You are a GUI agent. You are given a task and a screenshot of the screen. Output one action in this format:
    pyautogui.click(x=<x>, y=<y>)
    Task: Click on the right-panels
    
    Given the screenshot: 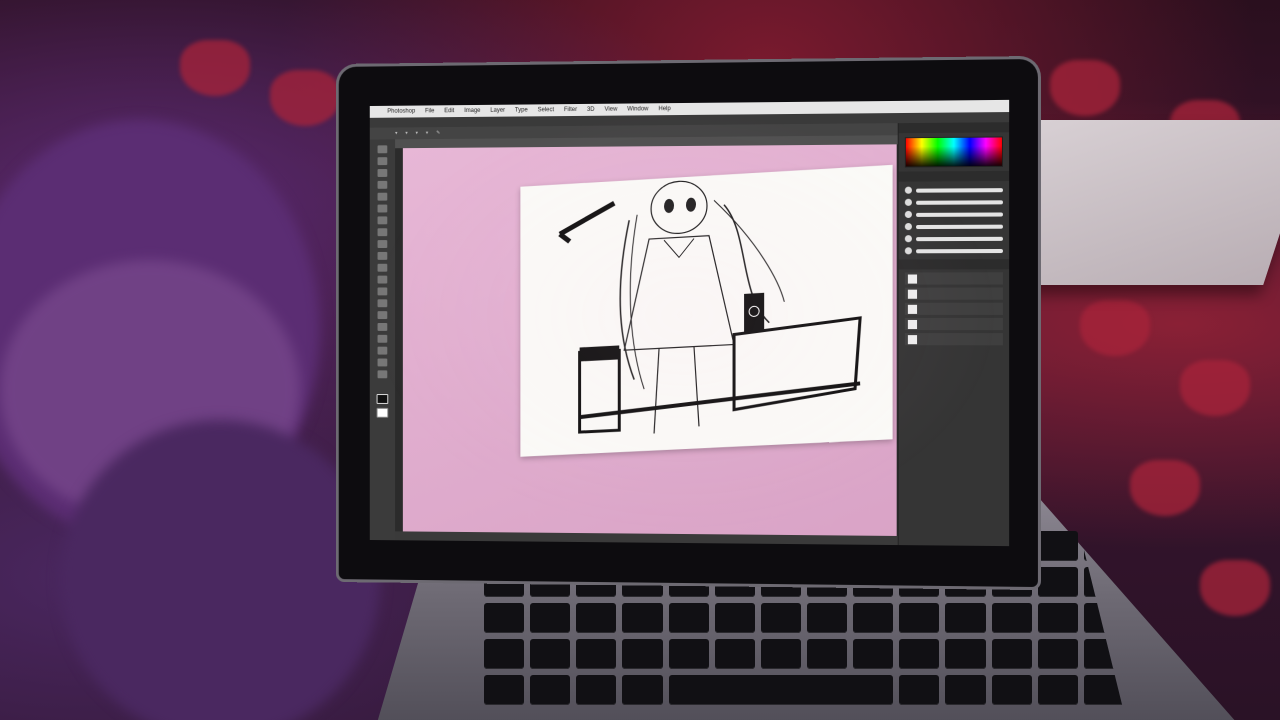 What is the action you would take?
    pyautogui.click(x=953, y=334)
    